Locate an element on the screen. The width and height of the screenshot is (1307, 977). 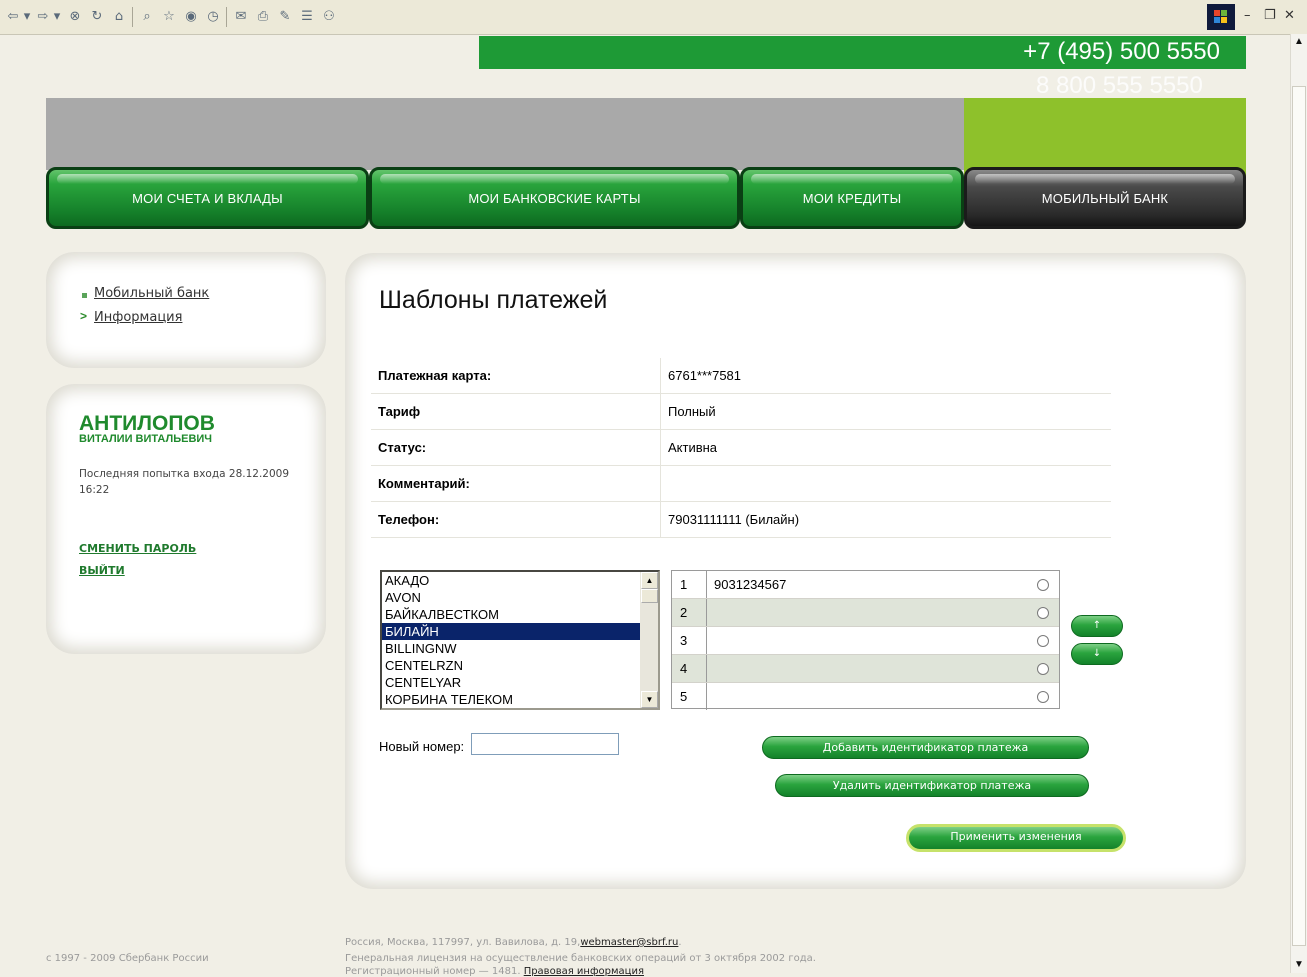
edit-icon: ✎ is located at coordinates (285, 17).